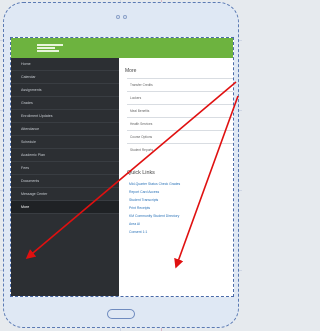  What do you see at coordinates (180, 110) in the screenshot?
I see `list-item: Meal Benefits` at bounding box center [180, 110].